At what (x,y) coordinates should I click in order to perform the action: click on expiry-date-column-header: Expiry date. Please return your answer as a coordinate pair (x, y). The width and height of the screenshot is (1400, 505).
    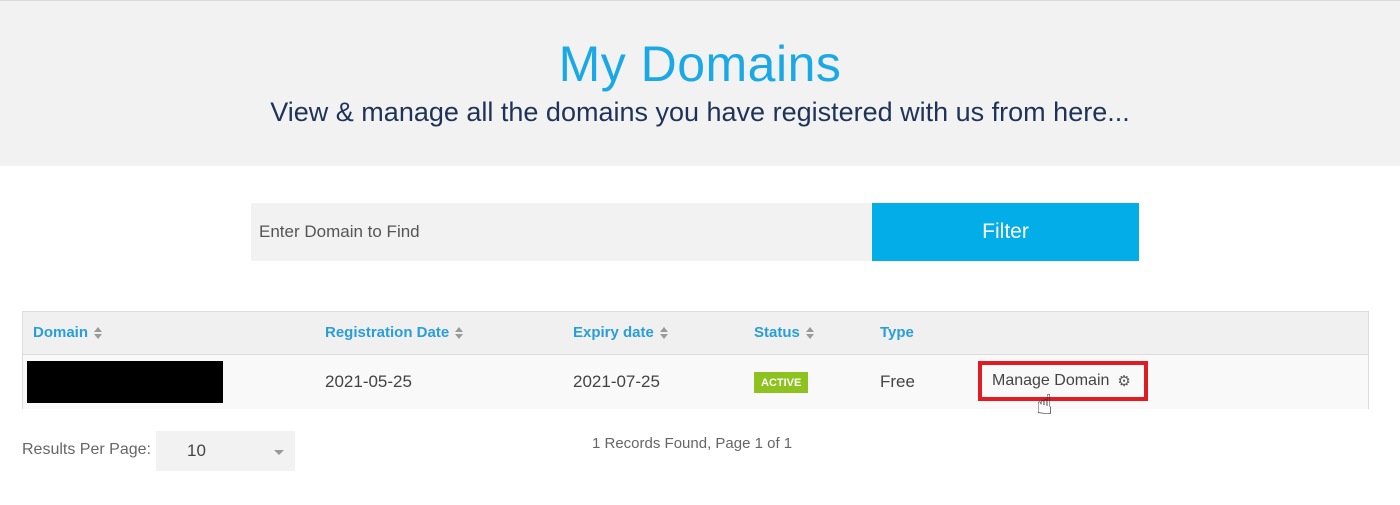
    Looking at the image, I should click on (620, 332).